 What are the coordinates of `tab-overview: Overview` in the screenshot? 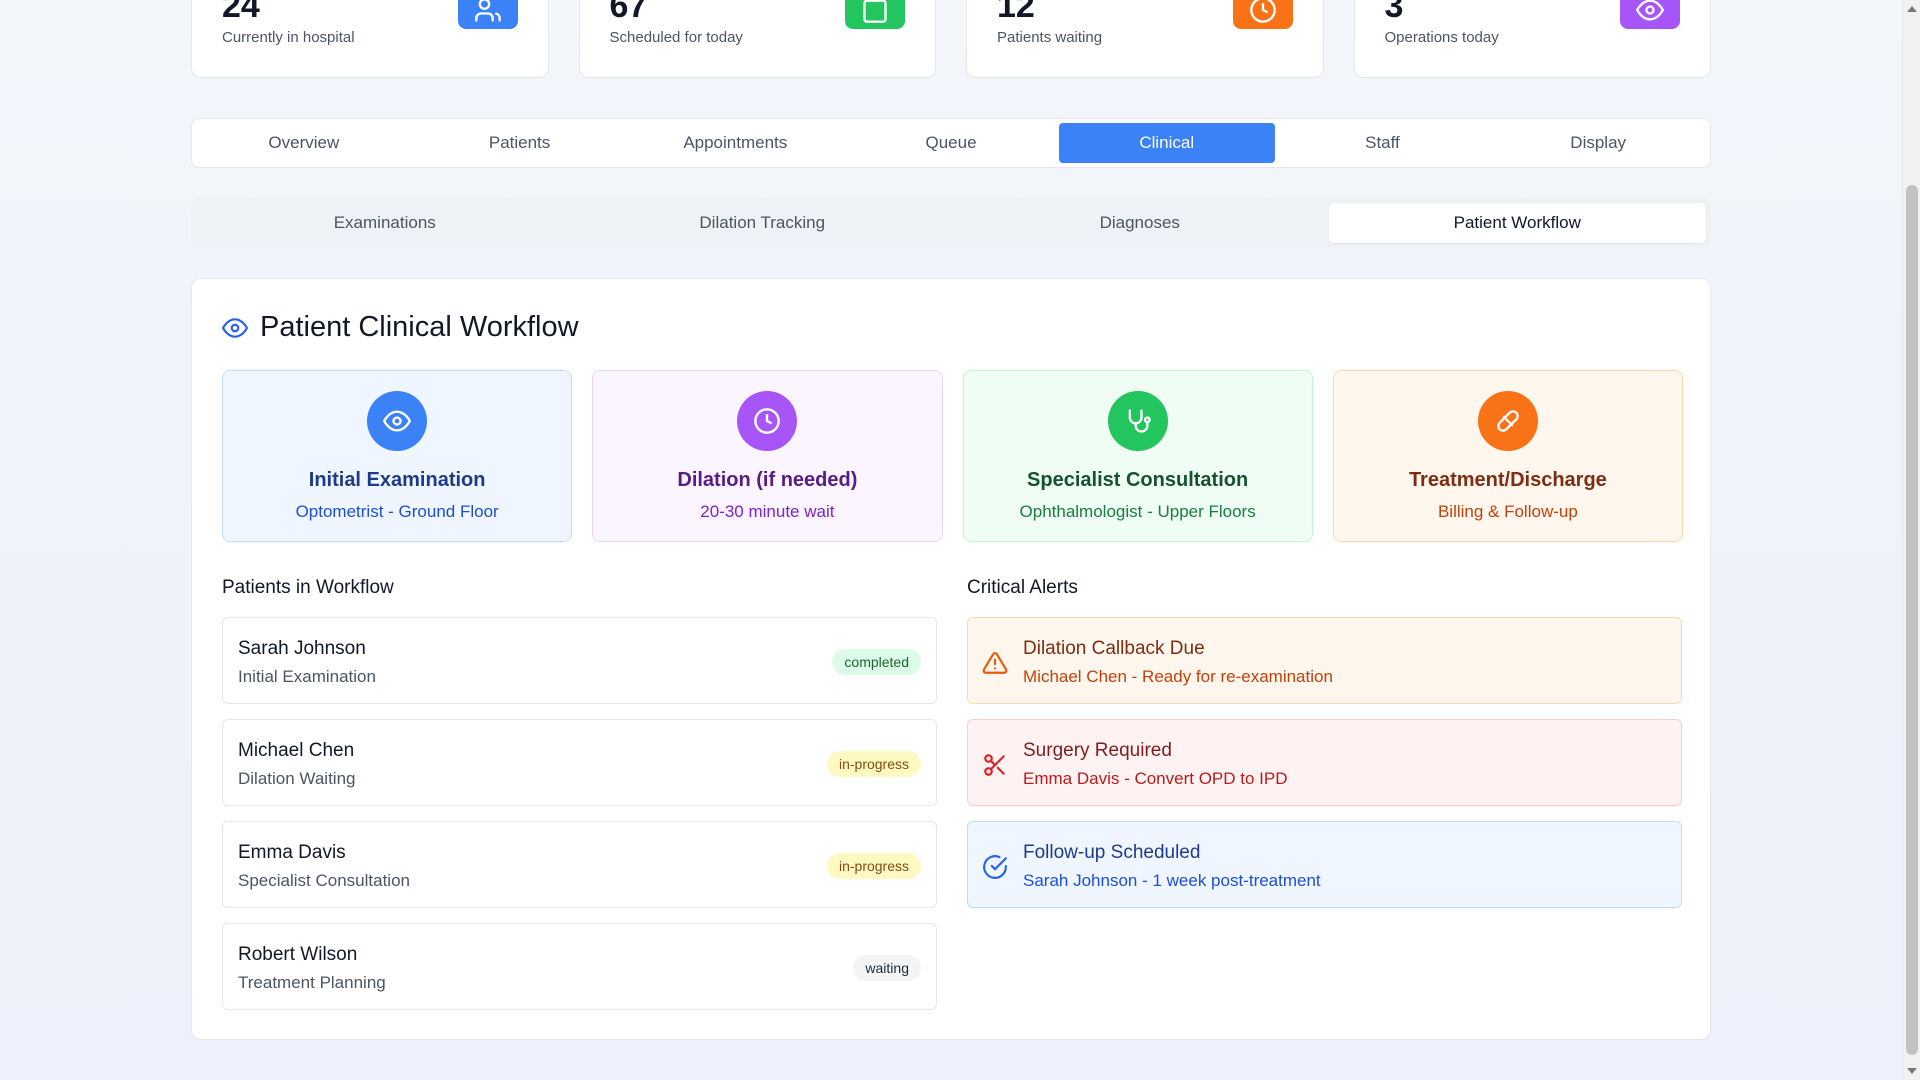 It's located at (304, 143).